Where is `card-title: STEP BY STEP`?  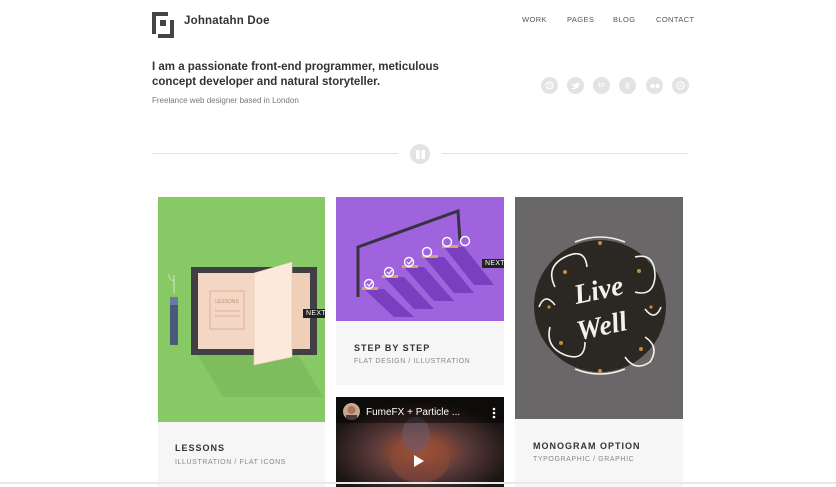
card-title: STEP BY STEP is located at coordinates (392, 348).